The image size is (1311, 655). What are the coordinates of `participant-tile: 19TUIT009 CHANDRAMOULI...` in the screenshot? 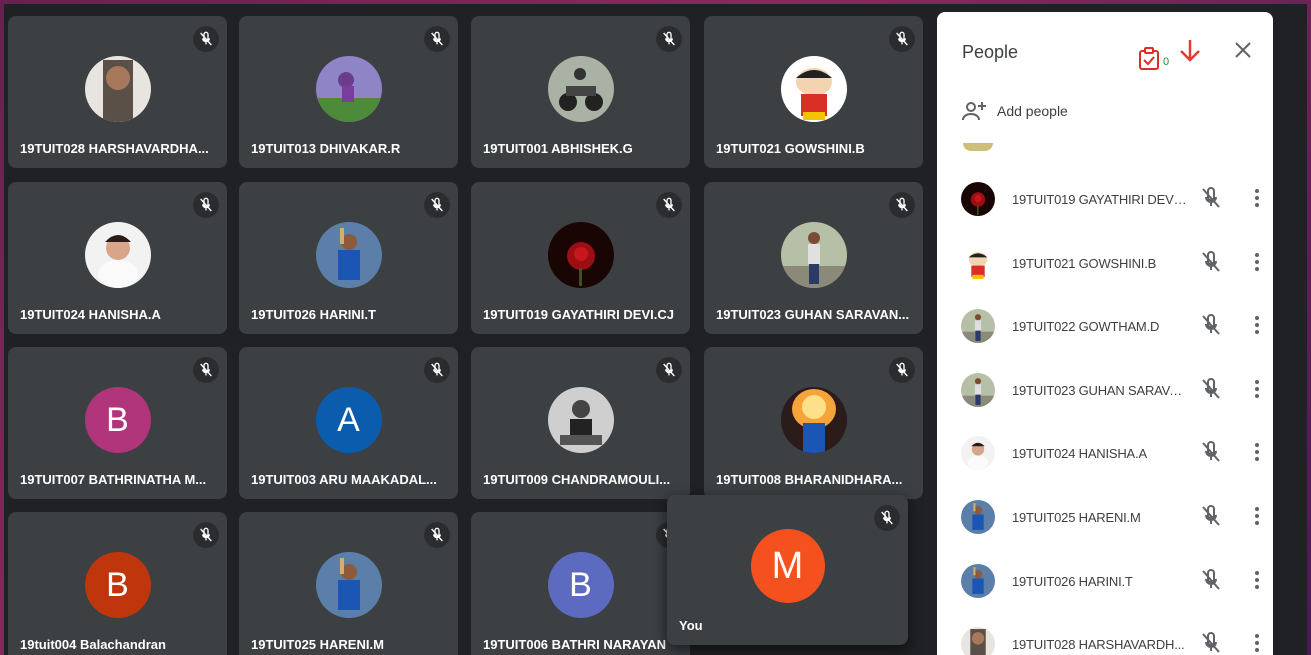 It's located at (580, 423).